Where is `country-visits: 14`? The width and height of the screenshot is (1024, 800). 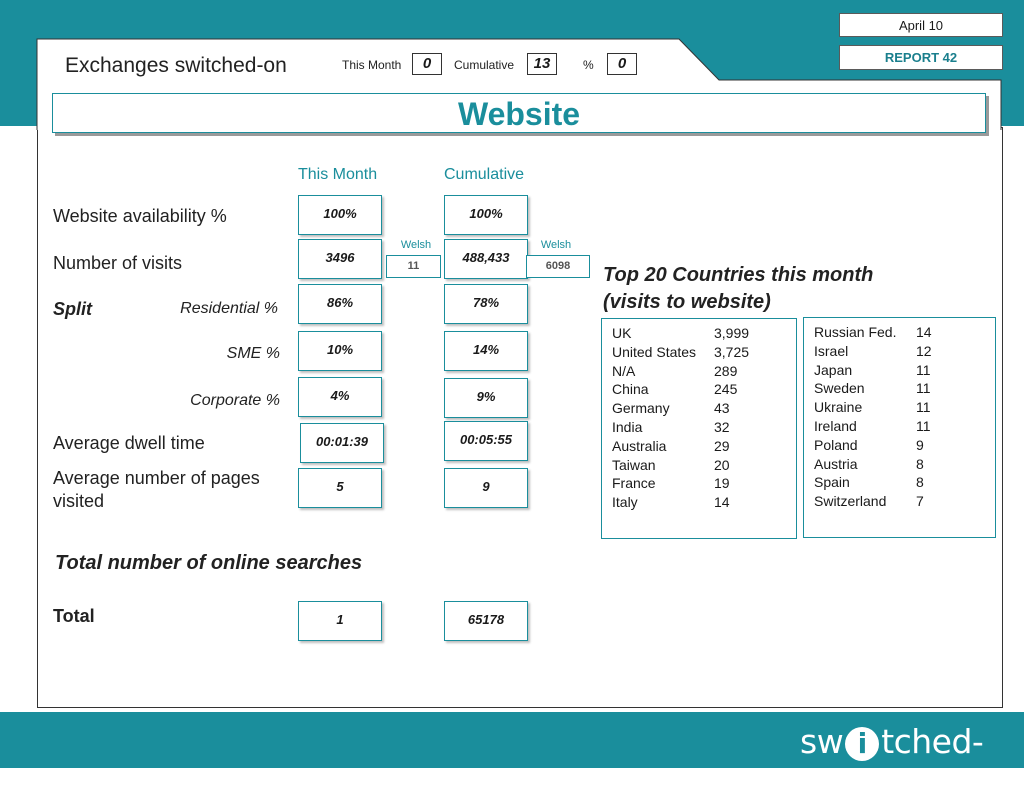 country-visits: 14 is located at coordinates (722, 502).